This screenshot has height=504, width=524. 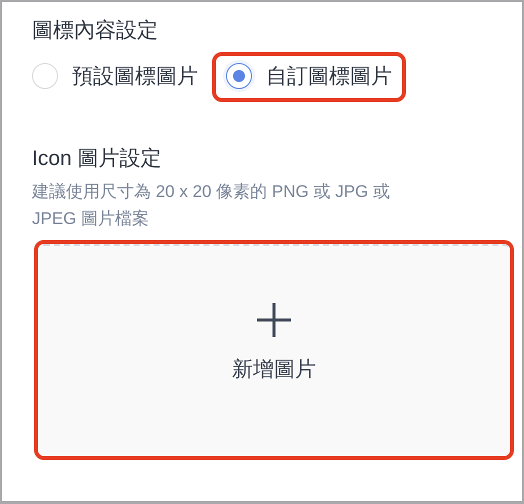 What do you see at coordinates (329, 77) in the screenshot?
I see `option-label: 自訂圖標圖片` at bounding box center [329, 77].